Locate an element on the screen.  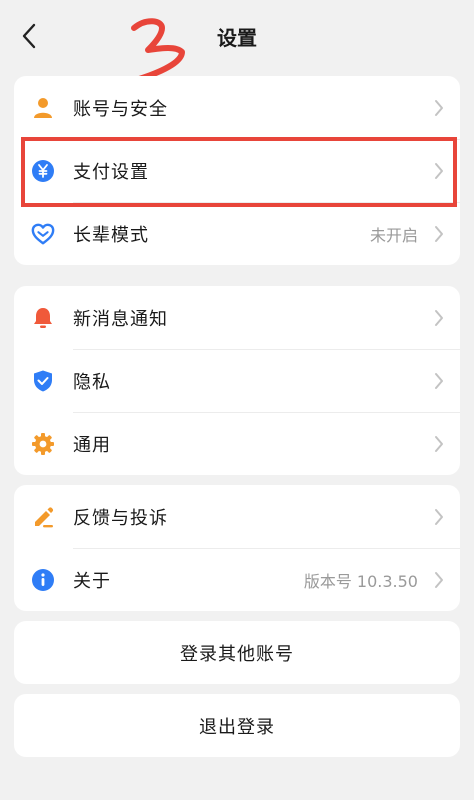
logout-button: 退出登录 is located at coordinates (237, 725).